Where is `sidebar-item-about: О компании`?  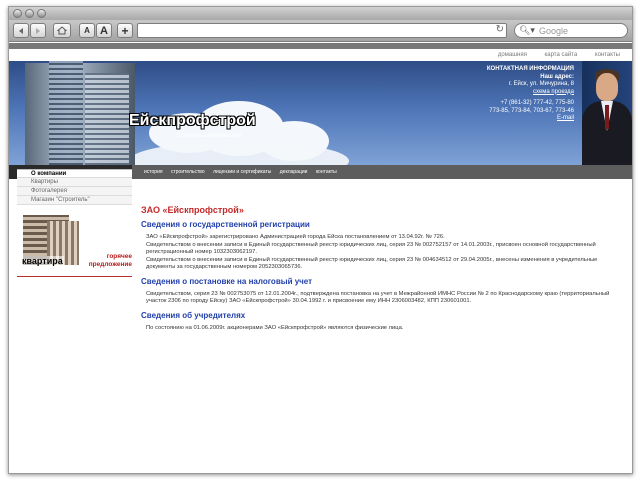 sidebar-item-about: О компании is located at coordinates (74, 173).